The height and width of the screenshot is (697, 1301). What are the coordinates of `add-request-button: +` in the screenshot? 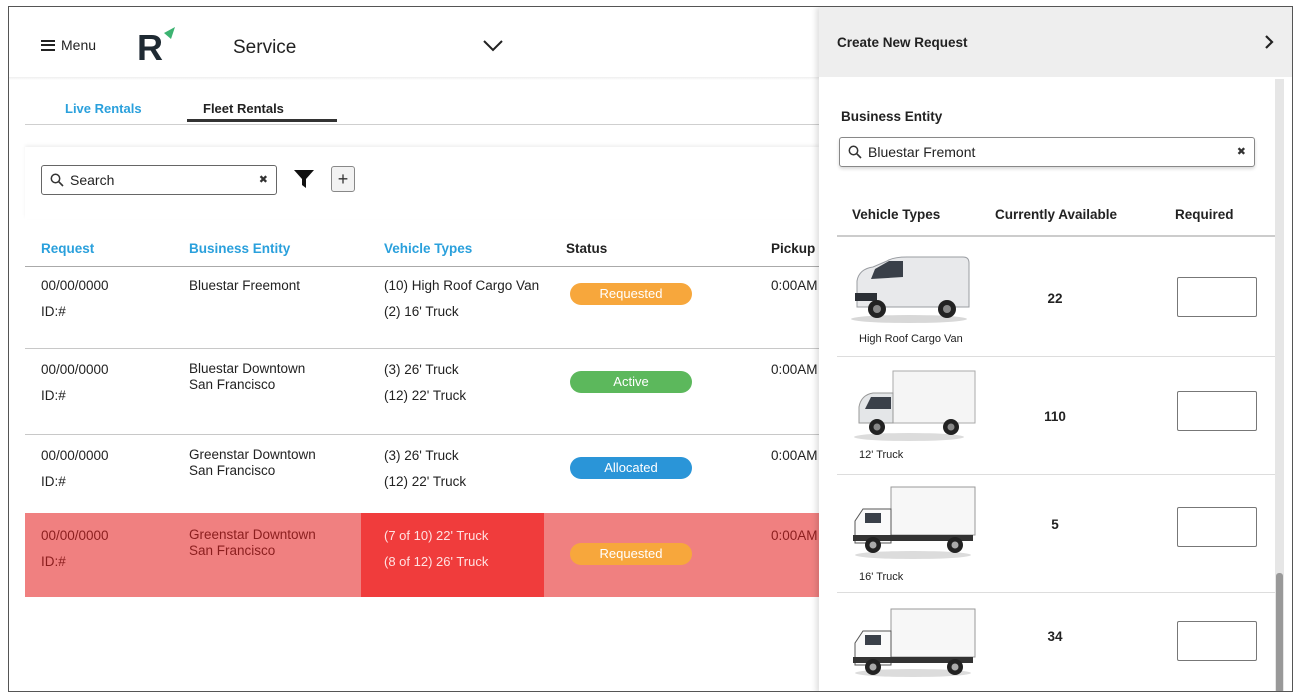 It's located at (343, 179).